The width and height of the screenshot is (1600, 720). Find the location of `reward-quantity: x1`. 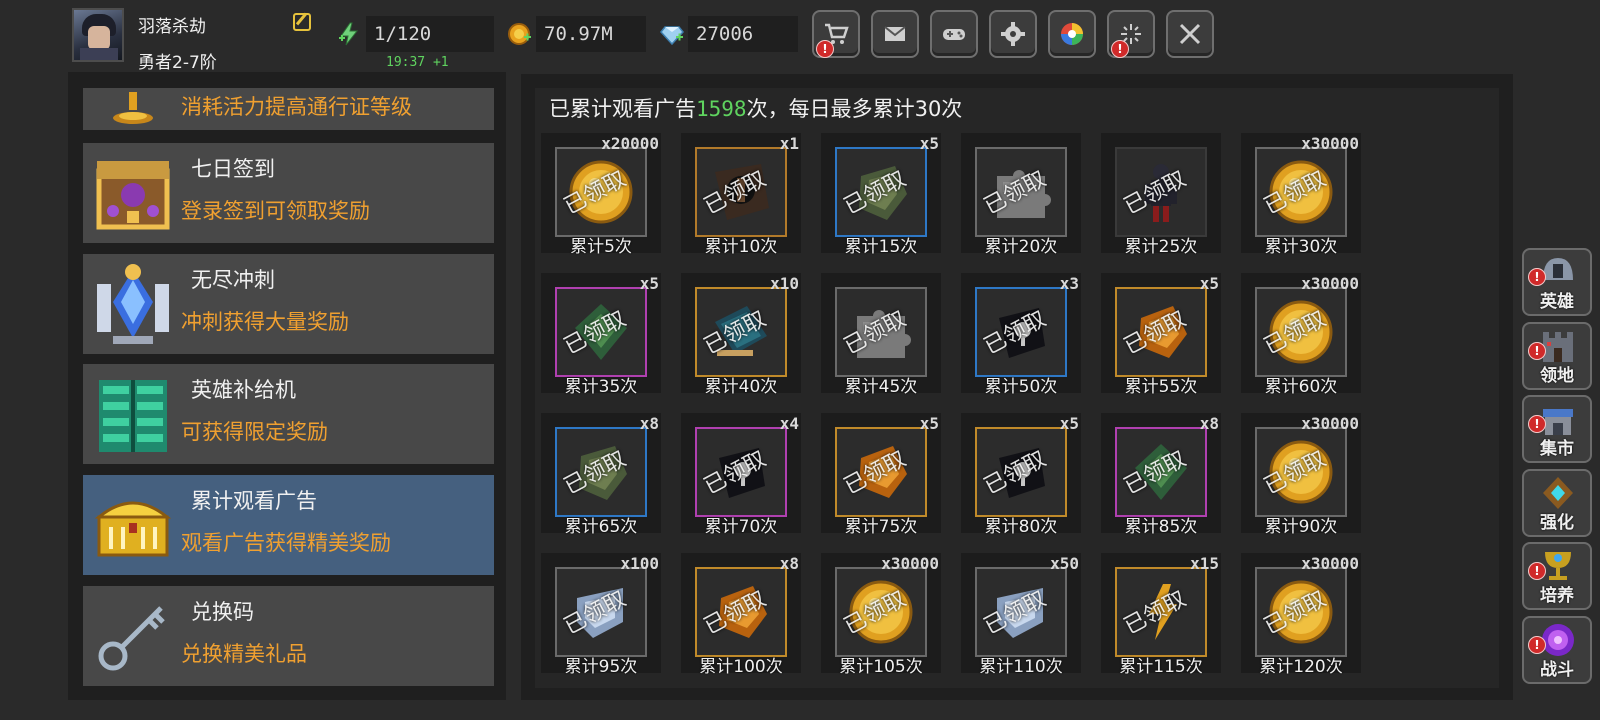

reward-quantity: x1 is located at coordinates (789, 143).